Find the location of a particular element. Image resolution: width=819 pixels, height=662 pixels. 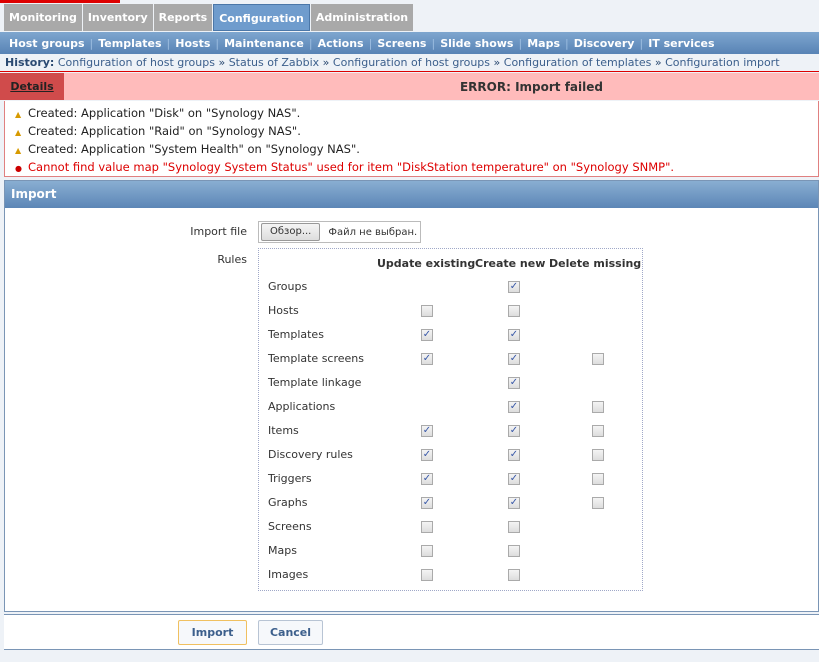

rule-row: Screens is located at coordinates (453, 527).